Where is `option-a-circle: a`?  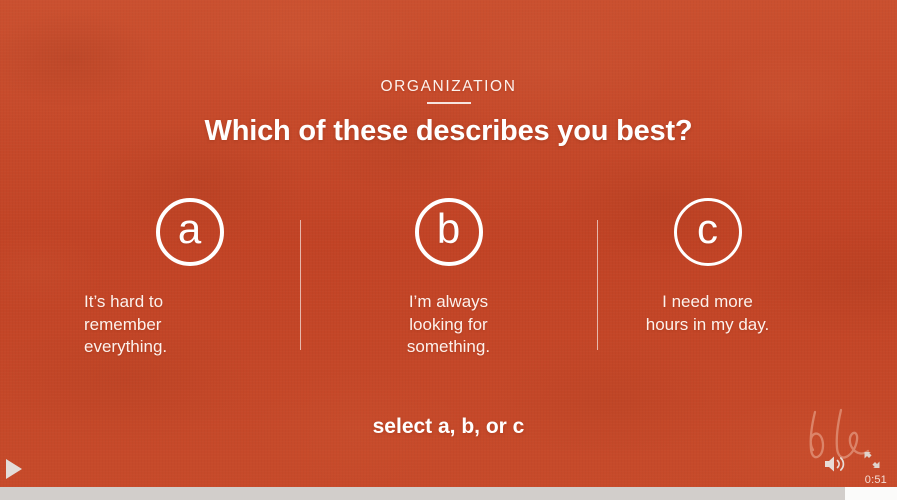
option-a-circle: a is located at coordinates (189, 232).